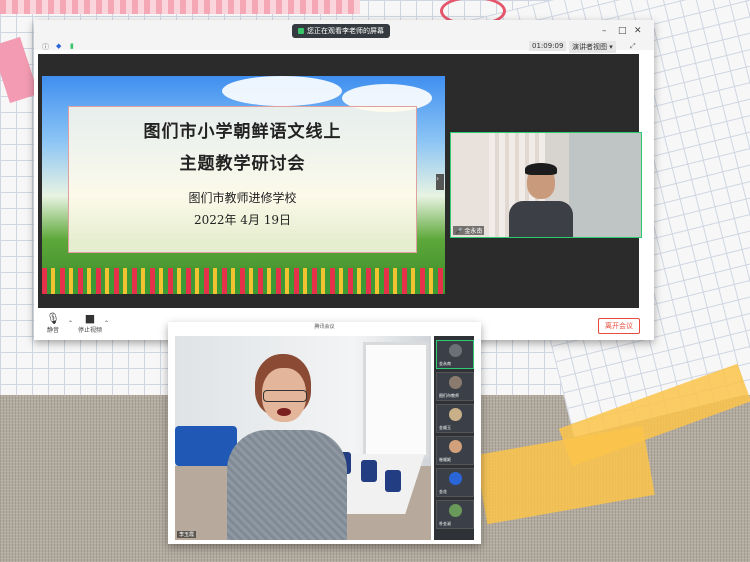 This screenshot has width=750, height=562. What do you see at coordinates (604, 31) in the screenshot?
I see `minimize-icon: –` at bounding box center [604, 31].